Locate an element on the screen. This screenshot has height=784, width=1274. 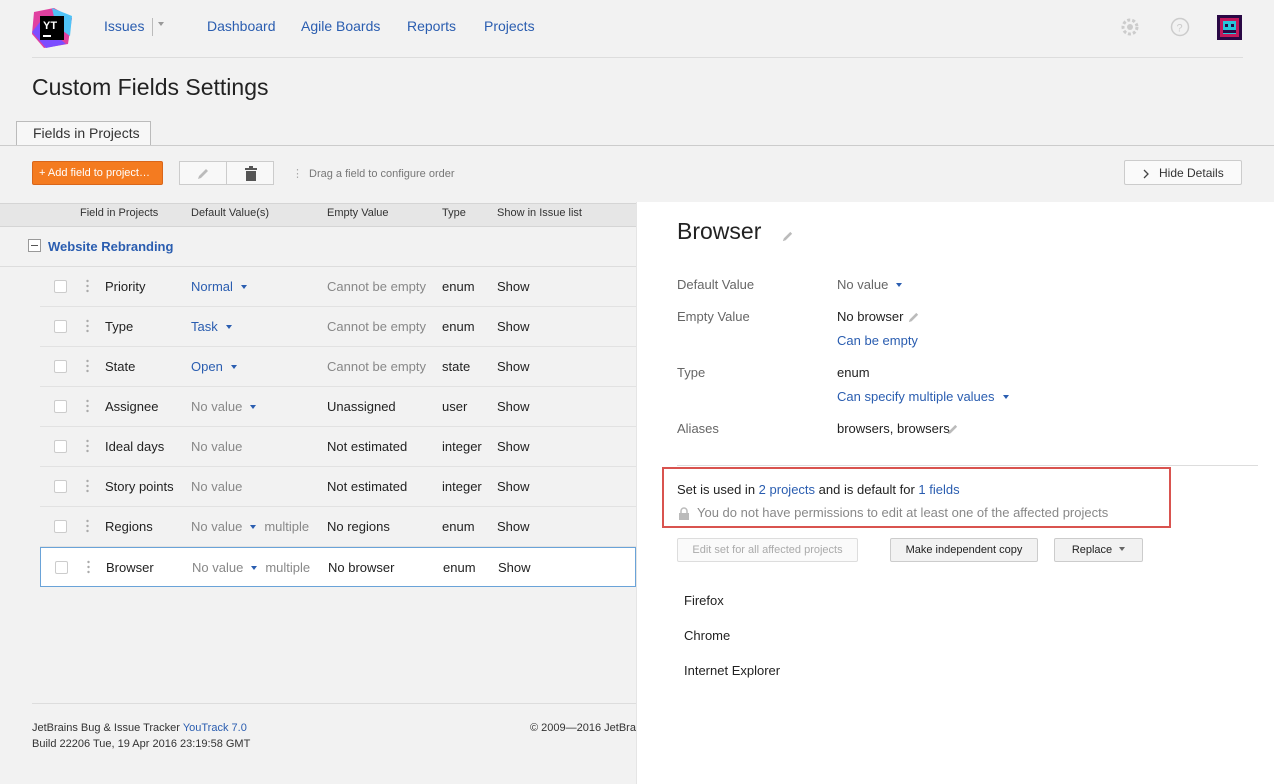
fields-link: 1 fields is located at coordinates (938, 489).